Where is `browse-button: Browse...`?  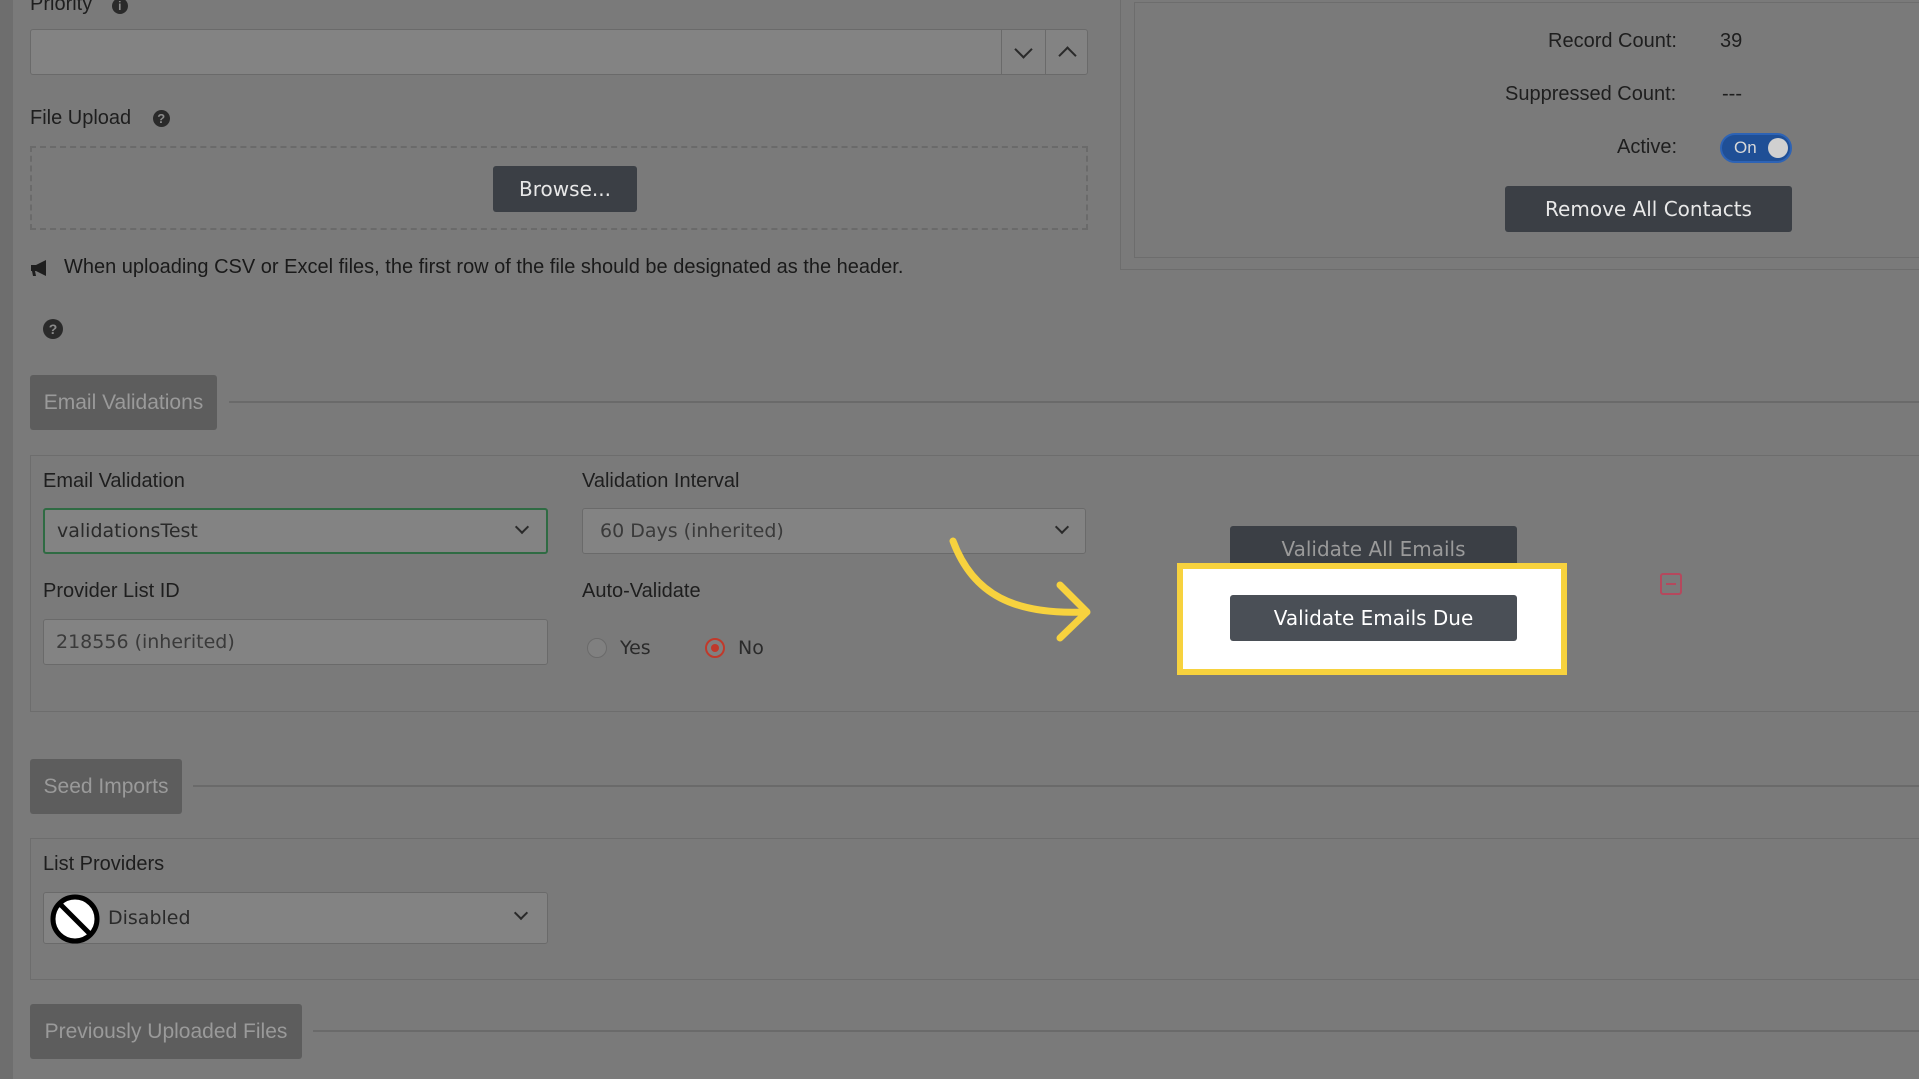 browse-button: Browse... is located at coordinates (565, 189).